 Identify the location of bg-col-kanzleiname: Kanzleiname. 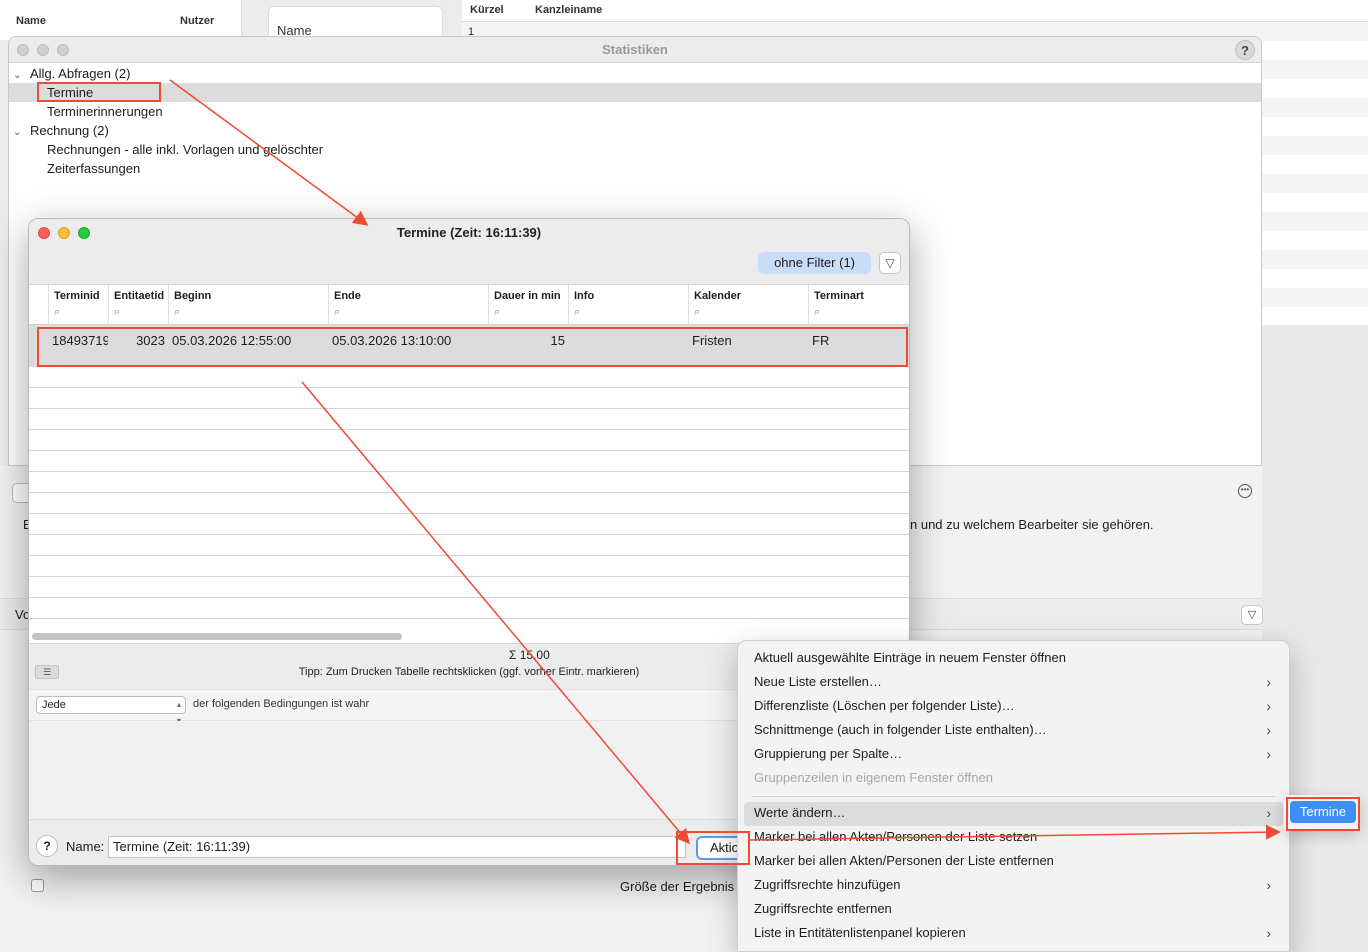
(569, 10).